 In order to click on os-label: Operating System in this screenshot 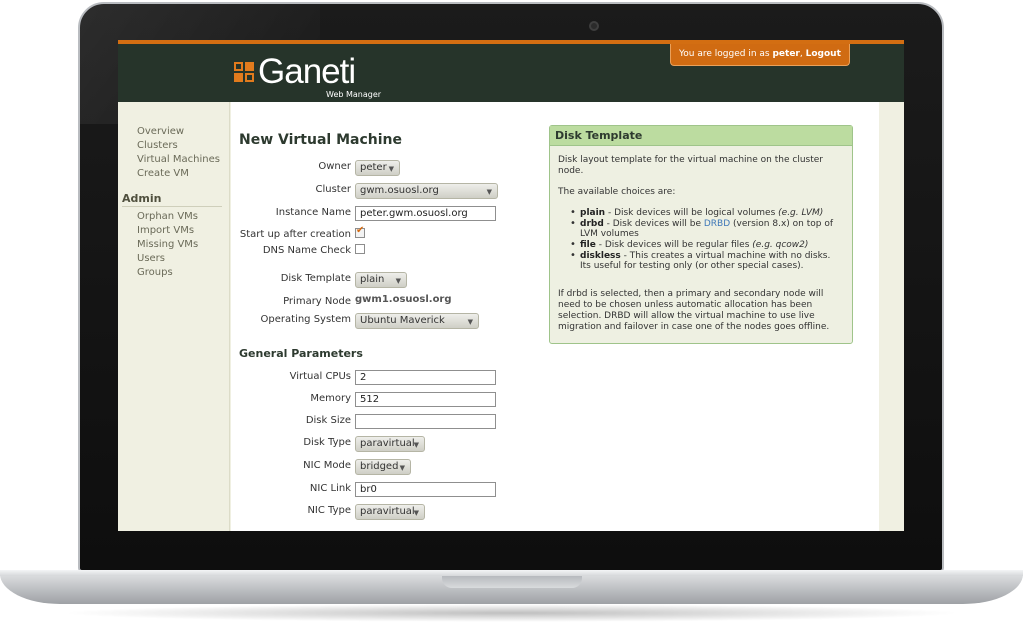, I will do `click(305, 319)`.